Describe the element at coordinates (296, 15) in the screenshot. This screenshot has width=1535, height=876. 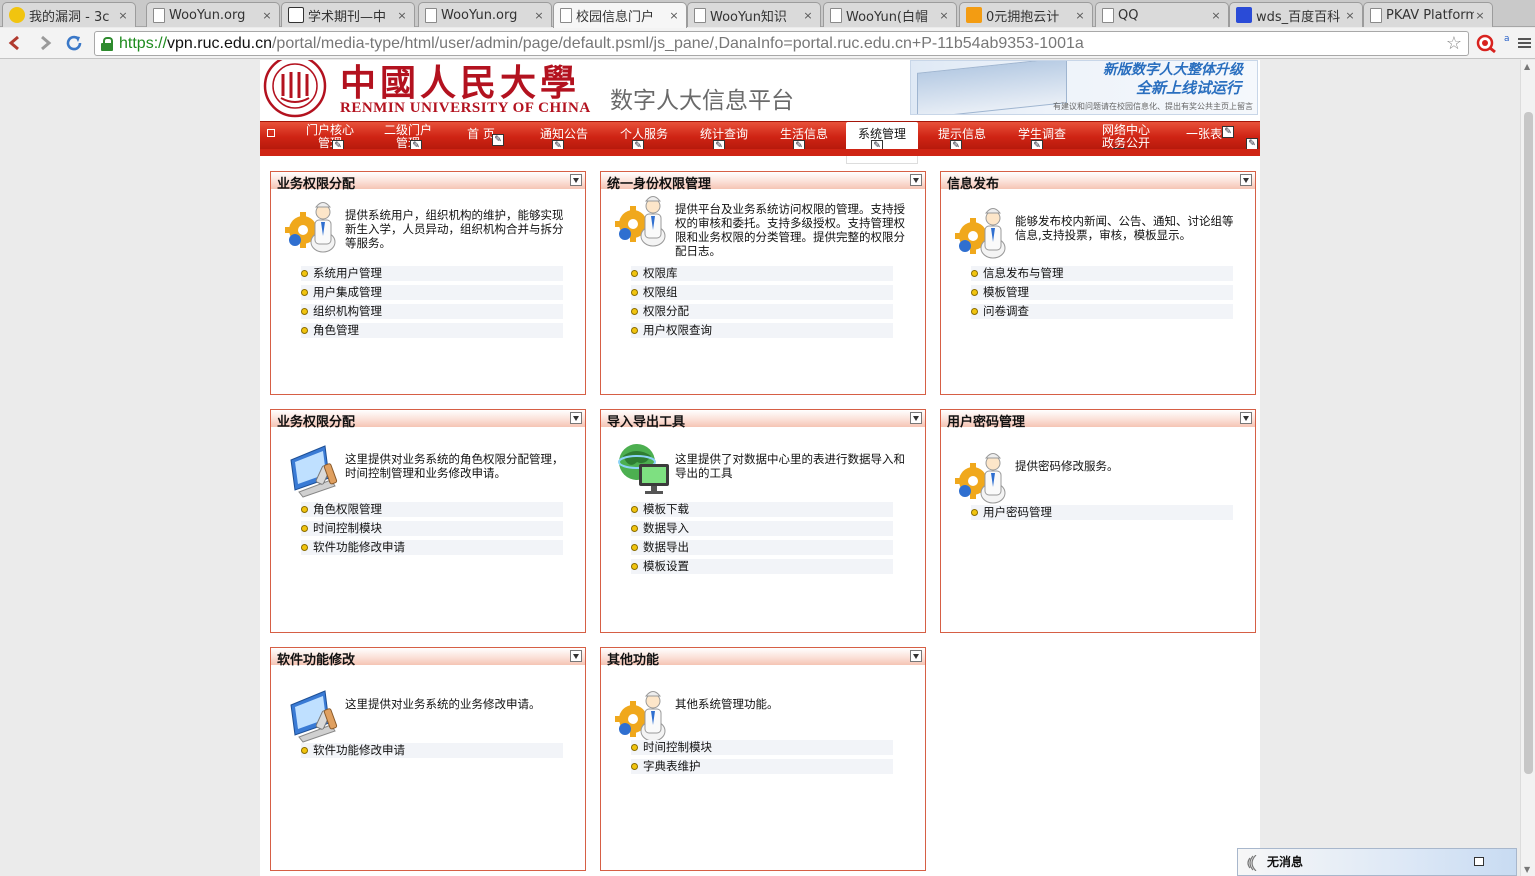
I see `journal-icon` at that location.